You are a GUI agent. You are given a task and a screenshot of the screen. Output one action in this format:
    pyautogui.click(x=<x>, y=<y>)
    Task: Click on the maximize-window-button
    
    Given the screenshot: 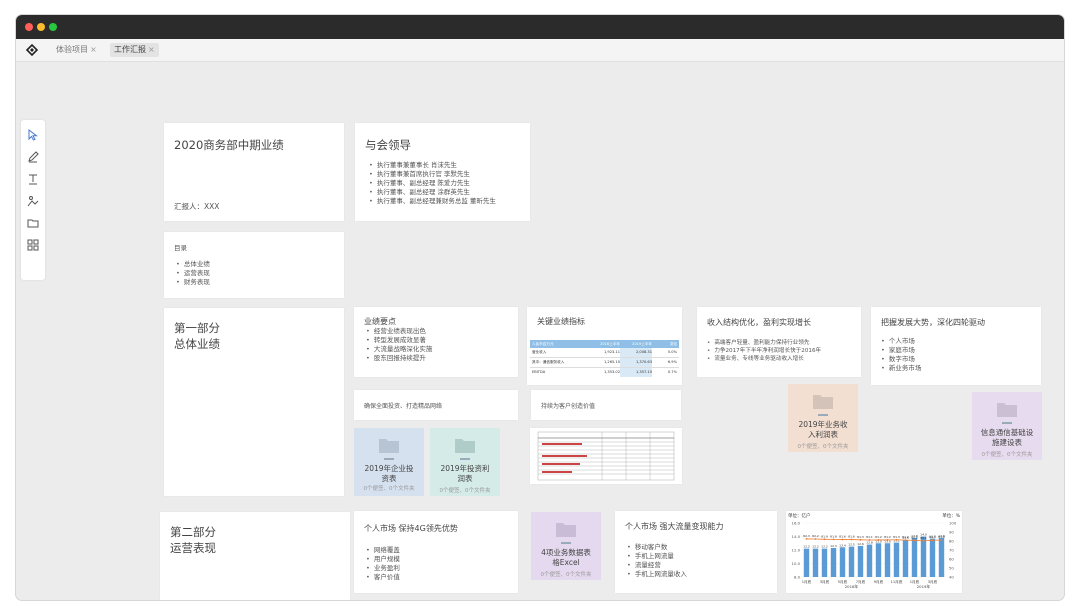 What is the action you would take?
    pyautogui.click(x=53, y=27)
    